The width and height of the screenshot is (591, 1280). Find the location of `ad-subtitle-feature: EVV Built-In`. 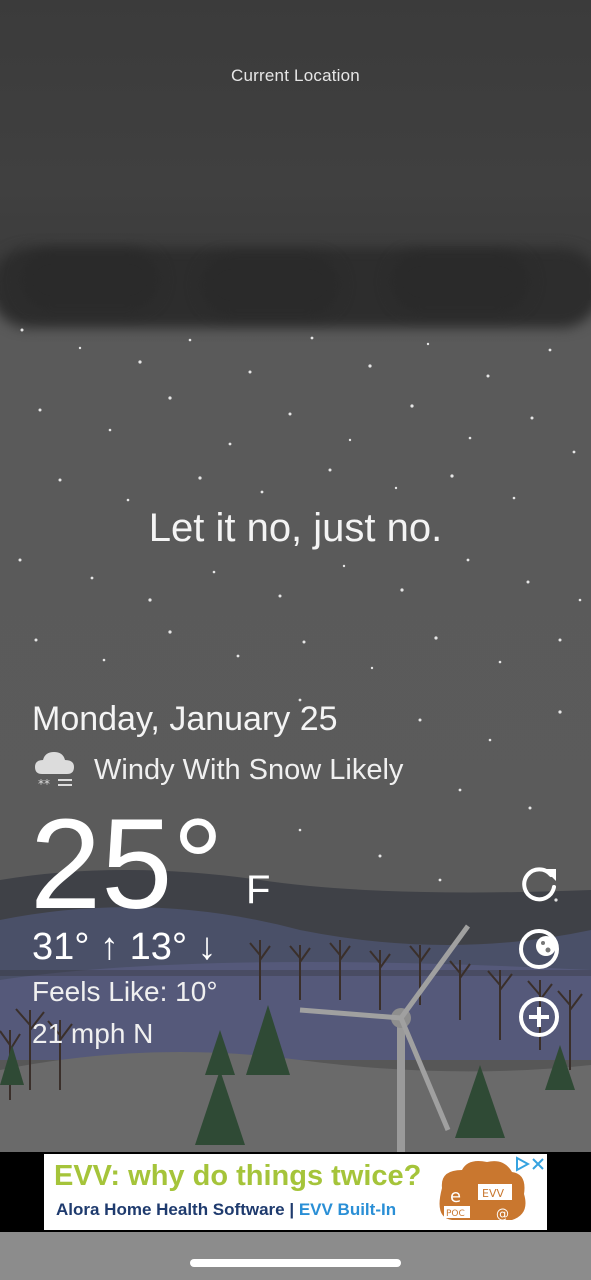

ad-subtitle-feature: EVV Built-In is located at coordinates (347, 1209).